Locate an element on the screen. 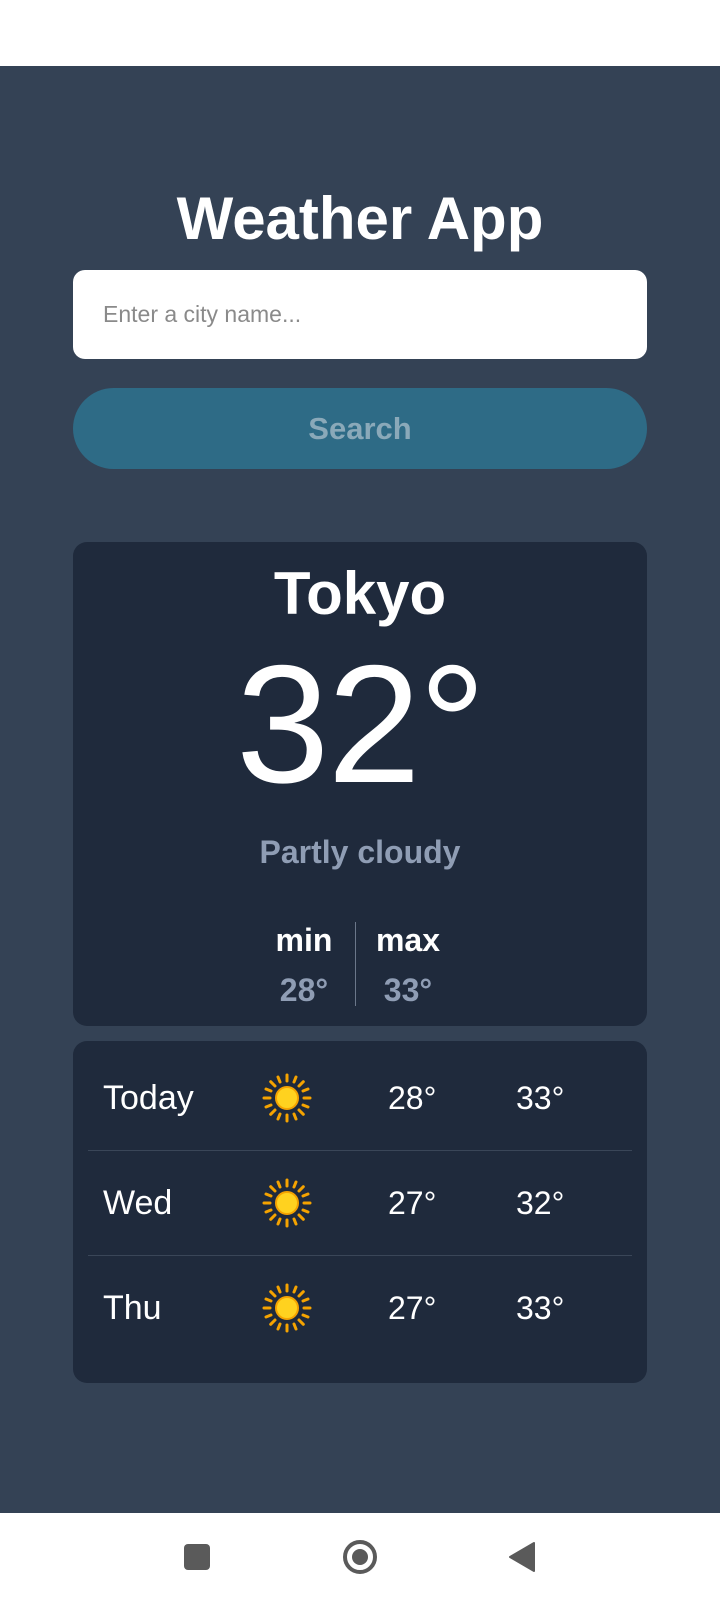 The height and width of the screenshot is (1600, 720). min-column: min 28° is located at coordinates (304, 965).